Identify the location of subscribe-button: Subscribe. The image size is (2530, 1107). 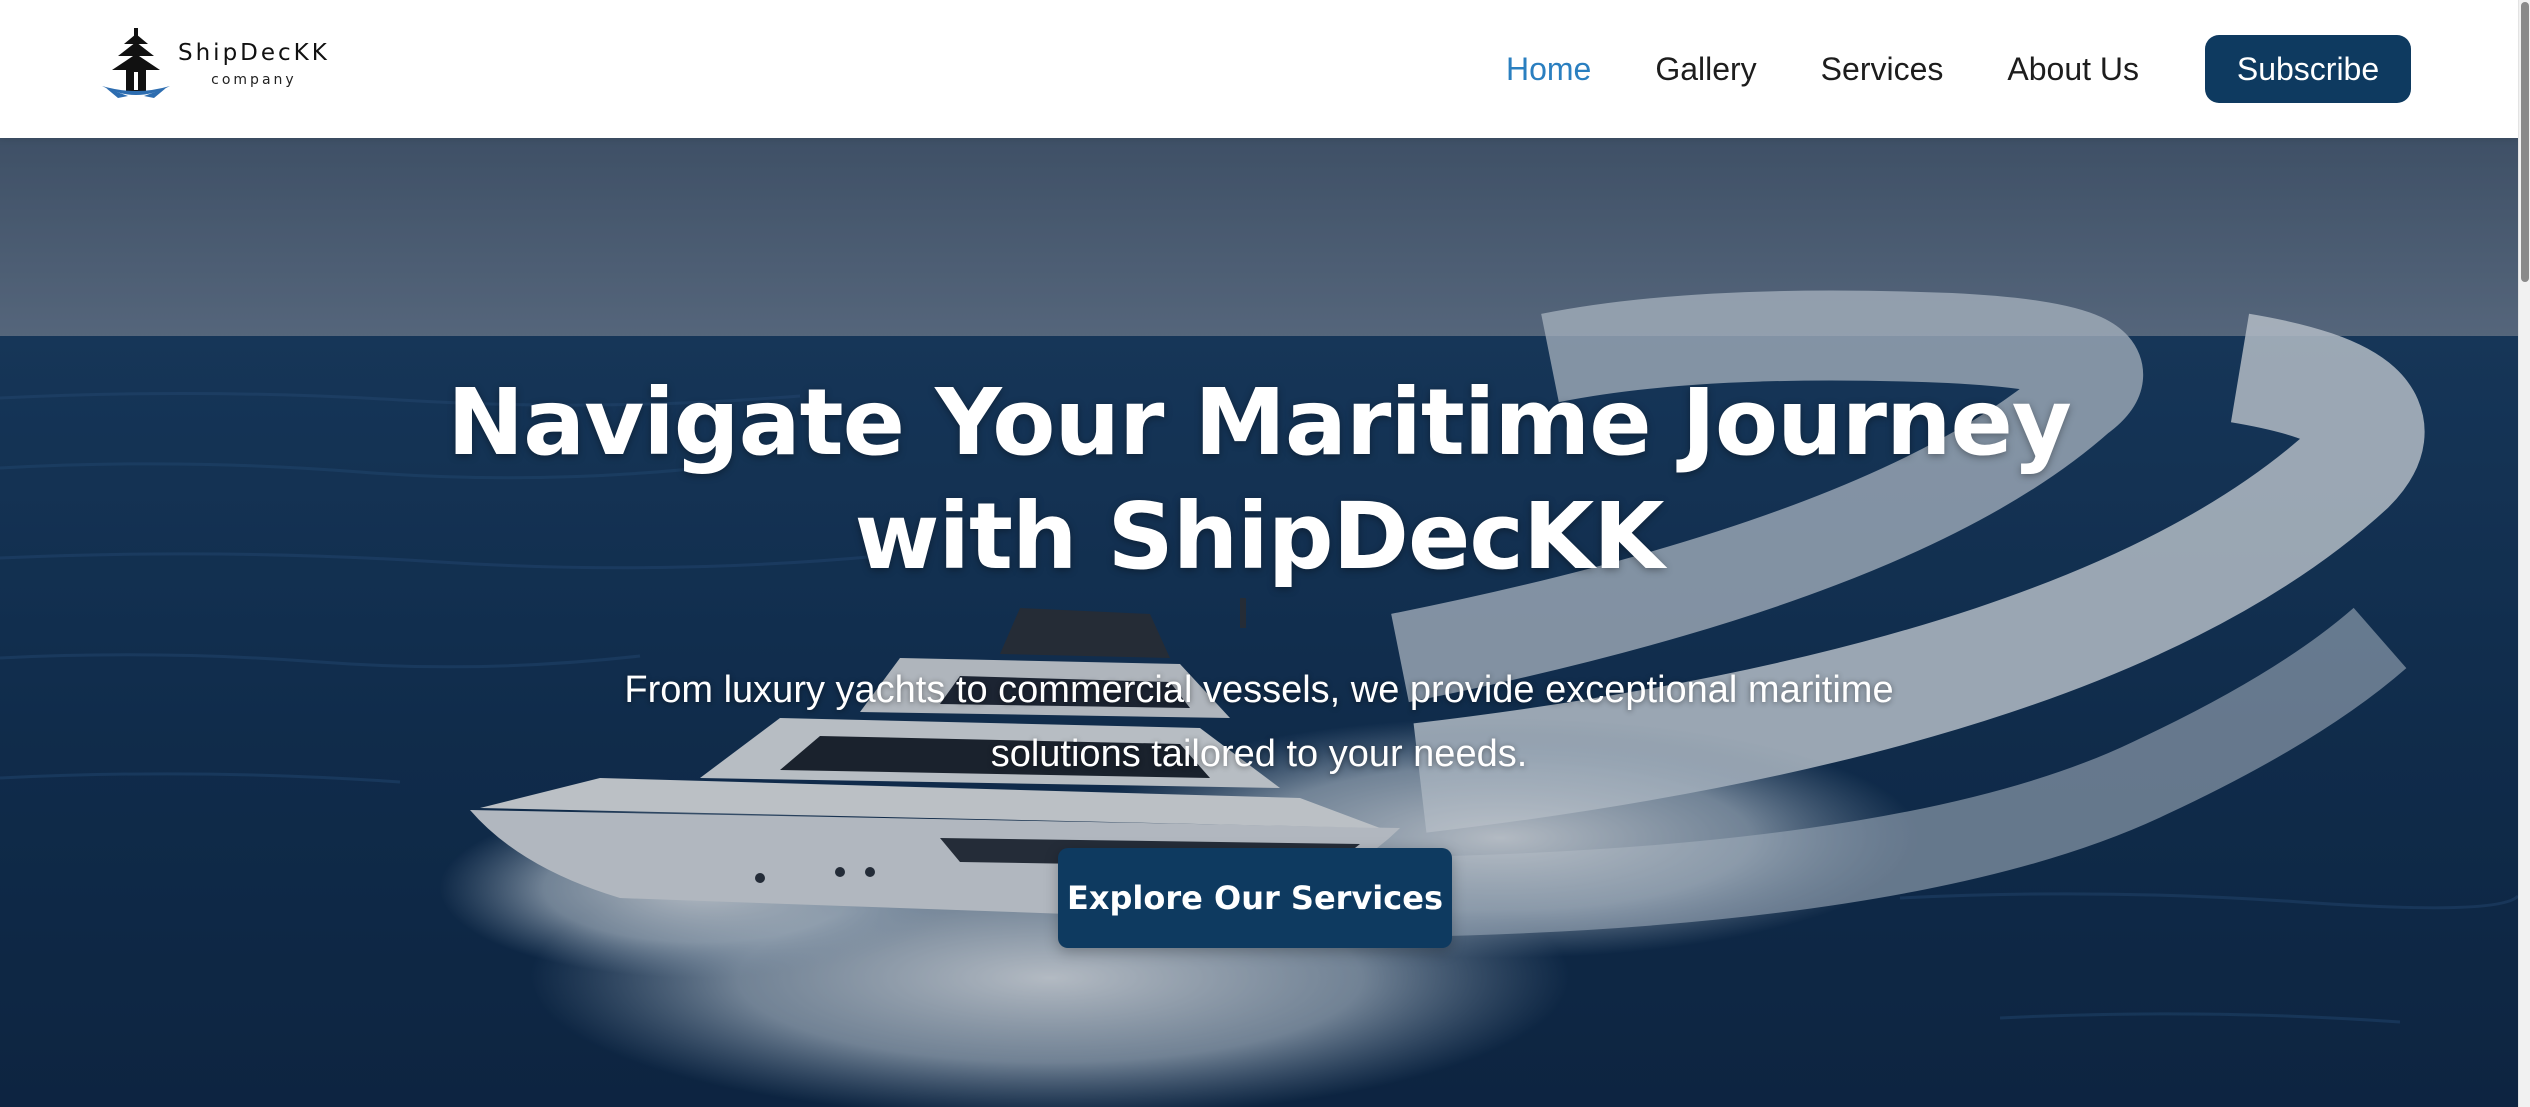
(2308, 69).